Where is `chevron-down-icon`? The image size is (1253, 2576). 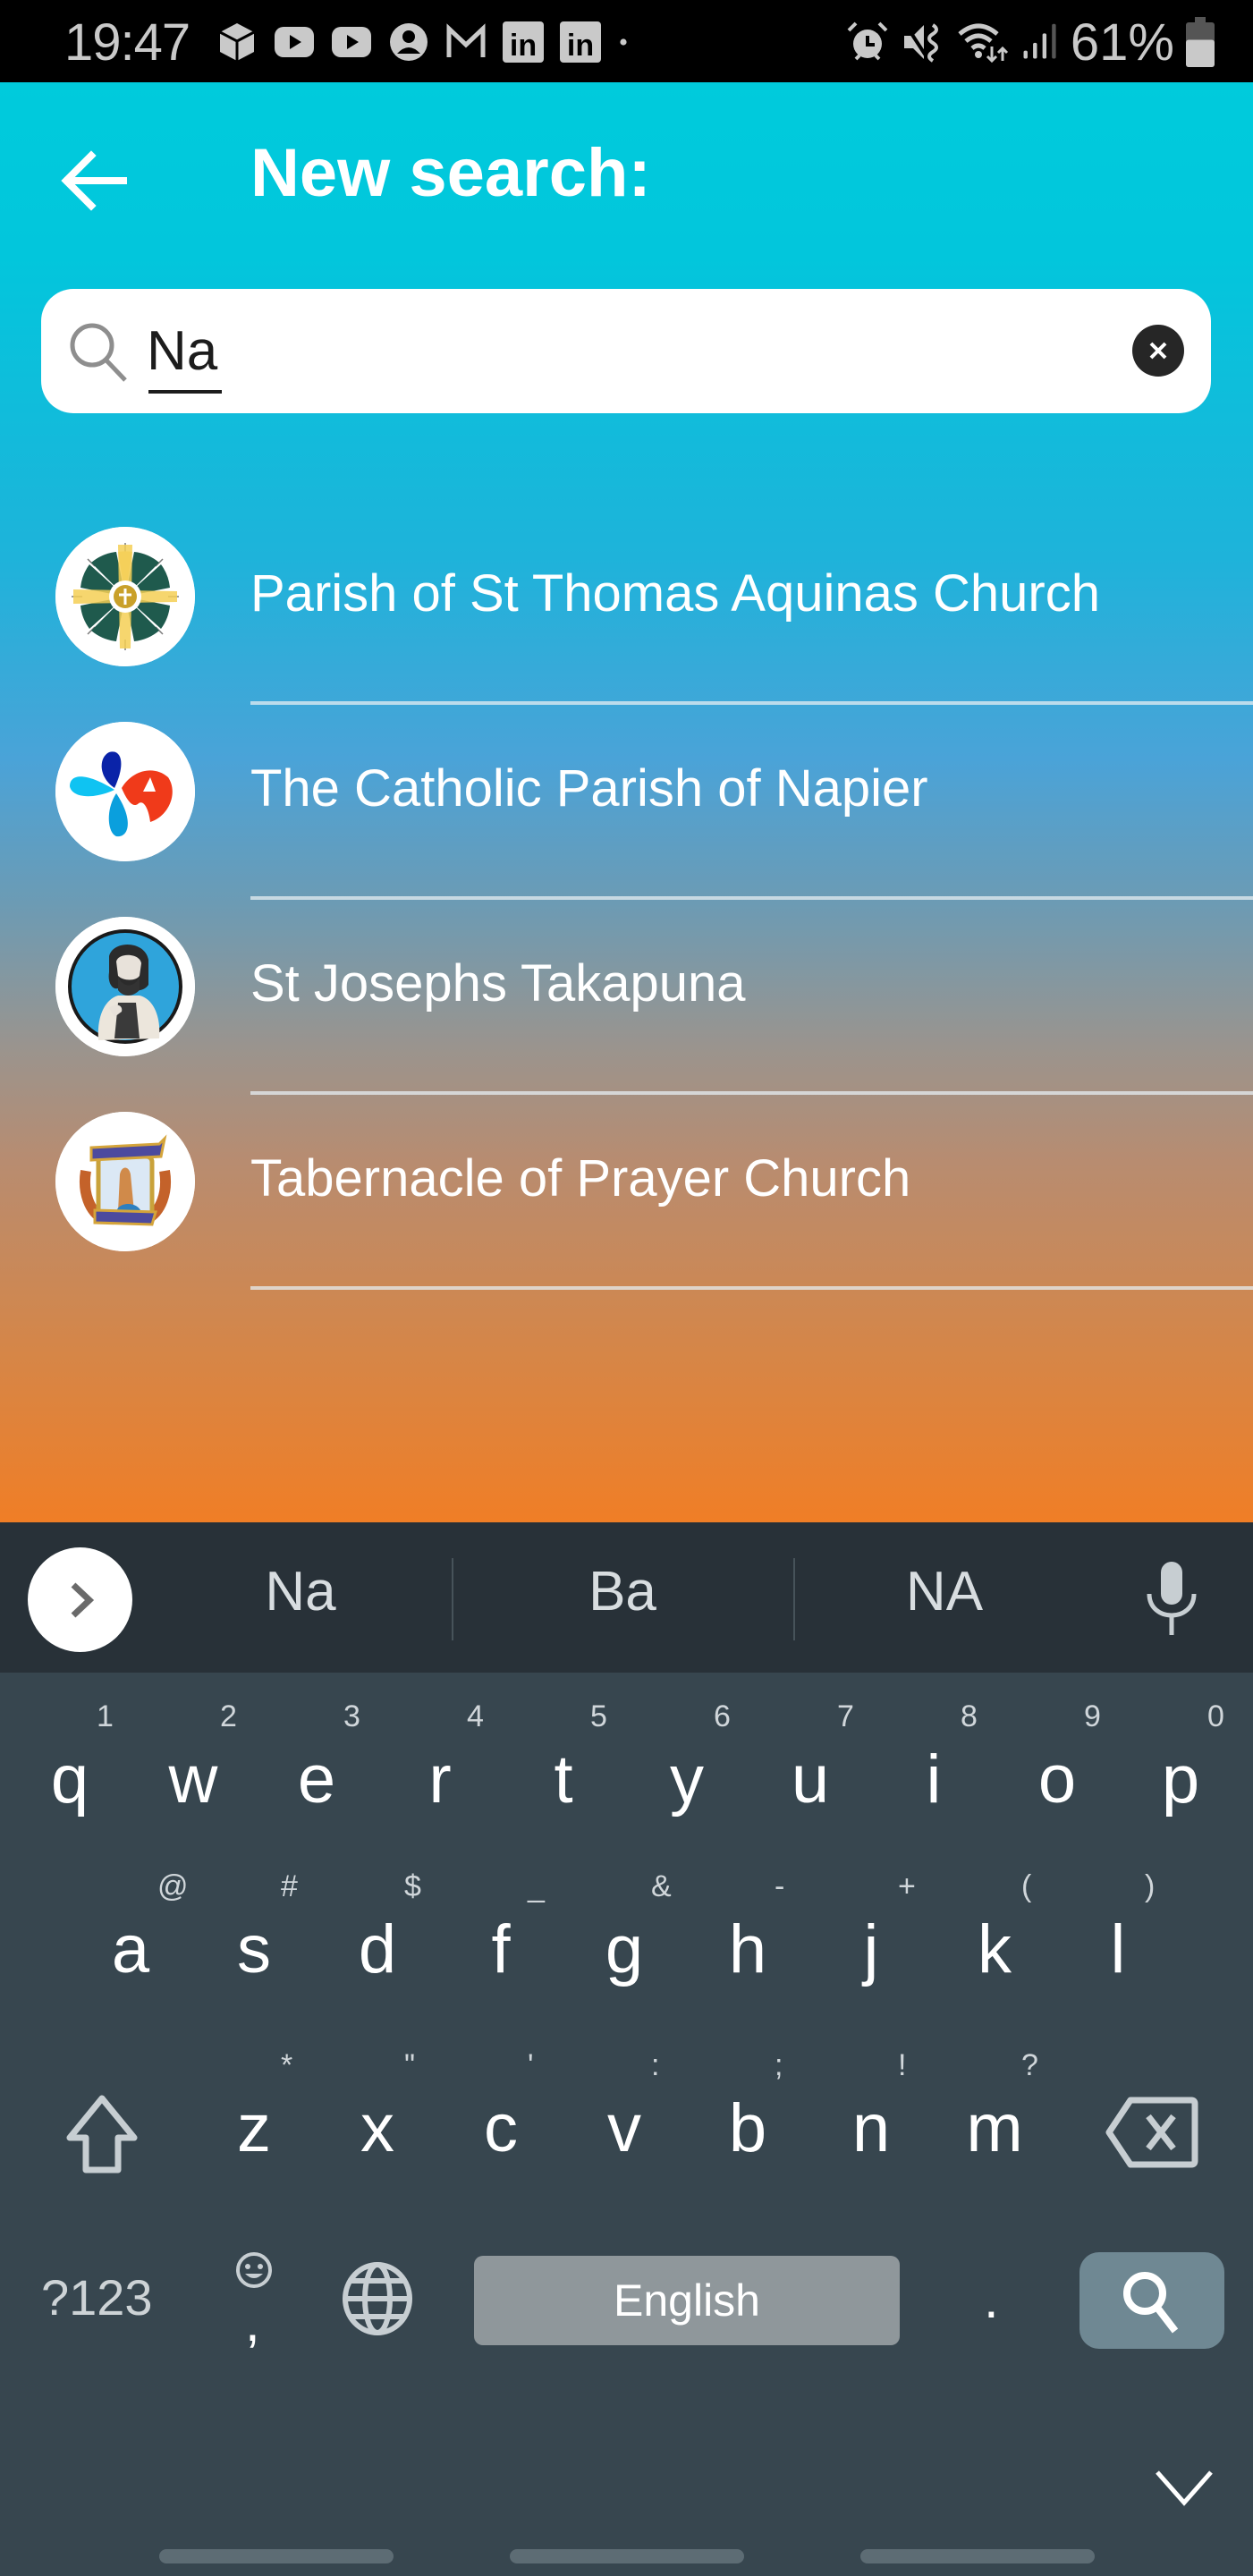 chevron-down-icon is located at coordinates (1184, 2488).